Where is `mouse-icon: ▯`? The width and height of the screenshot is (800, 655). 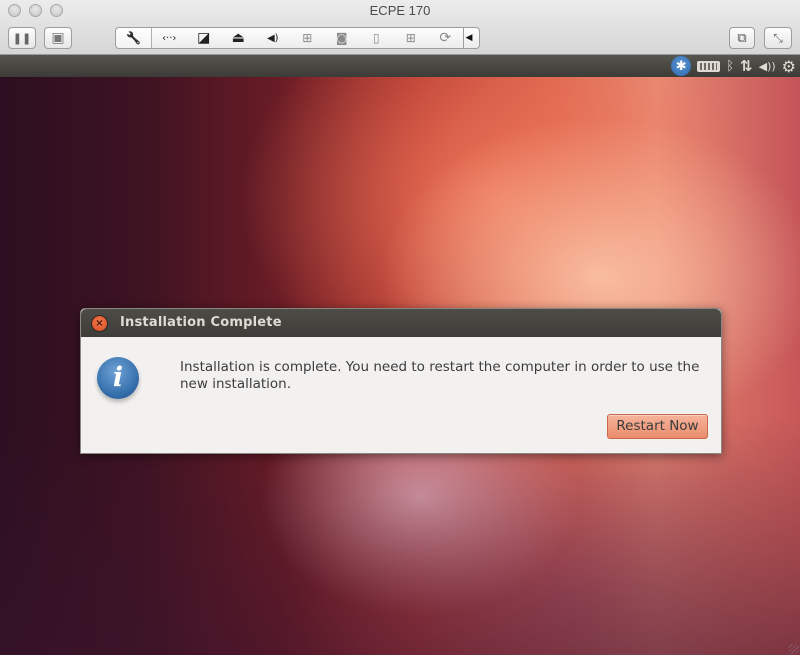 mouse-icon: ▯ is located at coordinates (376, 38).